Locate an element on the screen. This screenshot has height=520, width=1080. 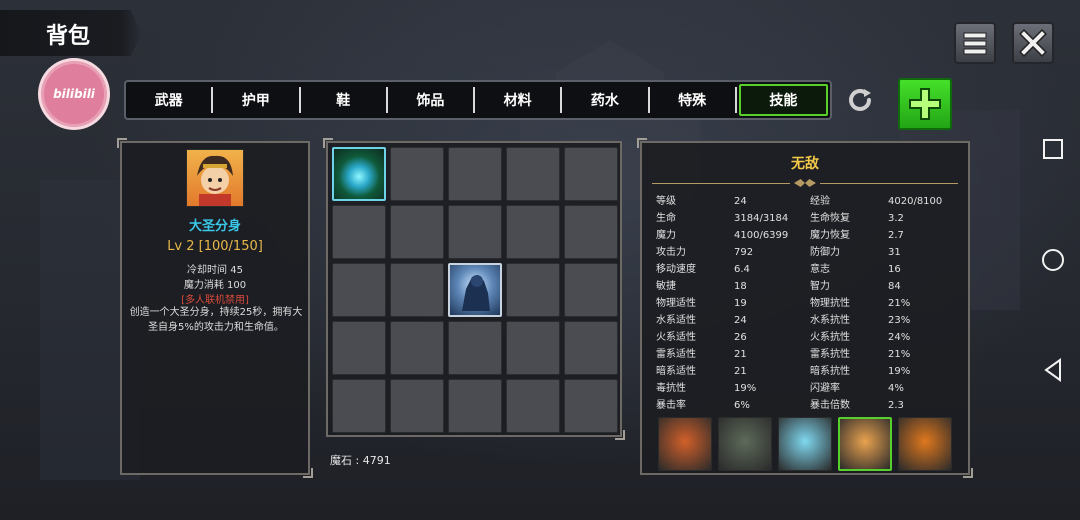
stat-value: 792 is located at coordinates (744, 252).